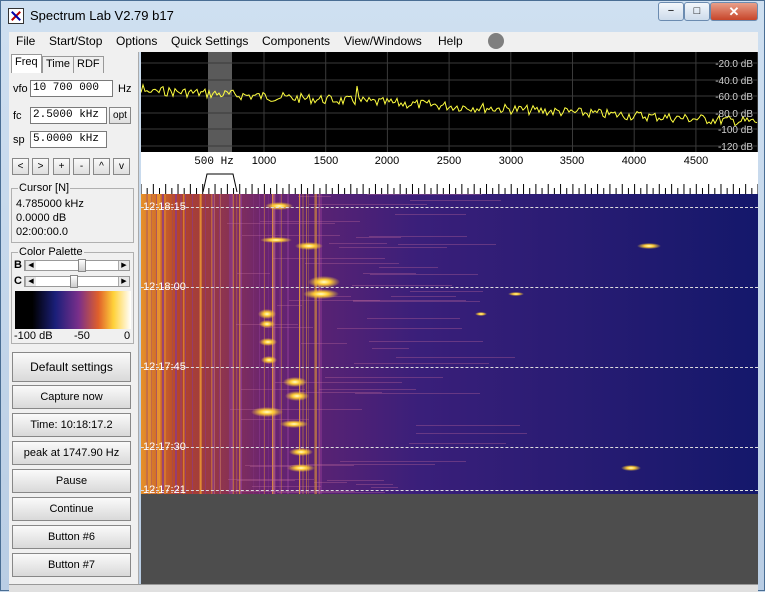 The width and height of the screenshot is (765, 592). What do you see at coordinates (71, 453) in the screenshot?
I see `peak-button: peak at 1747.90 Hz` at bounding box center [71, 453].